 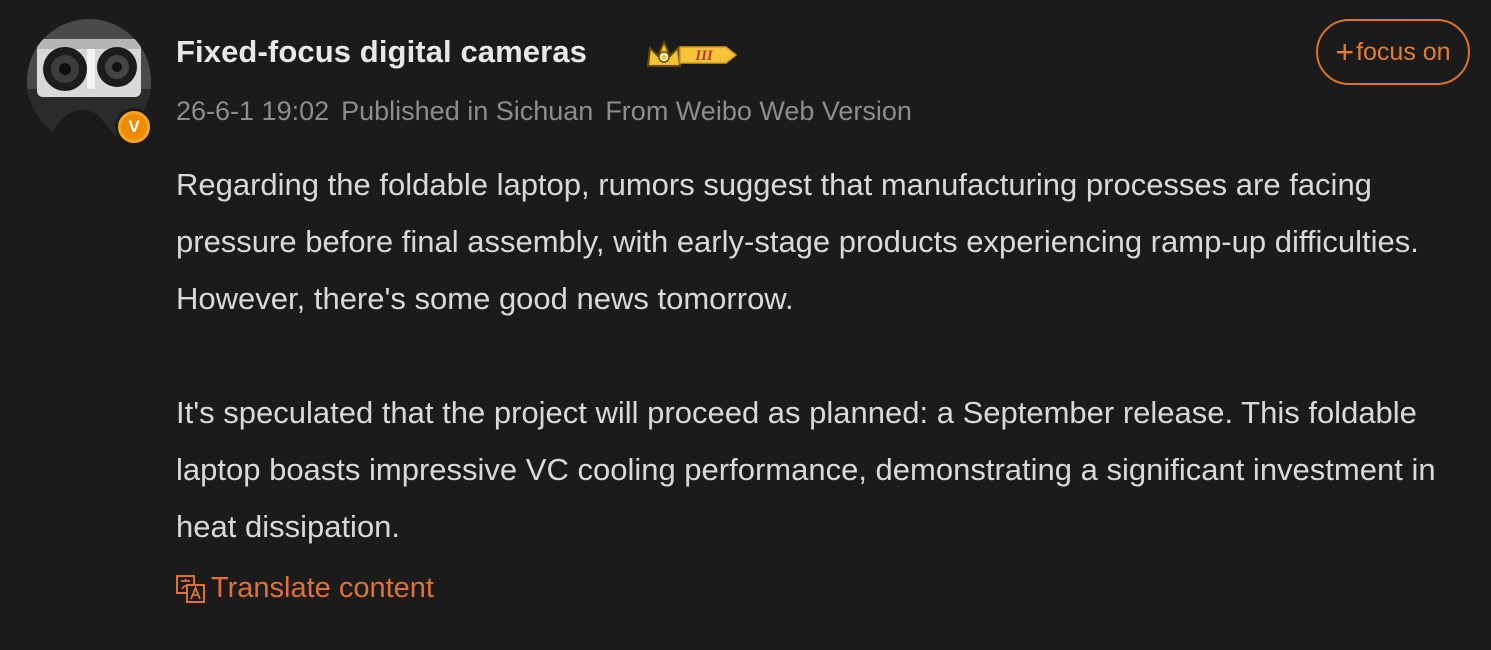 I want to click on verified-badge-icon: V, so click(x=134, y=127).